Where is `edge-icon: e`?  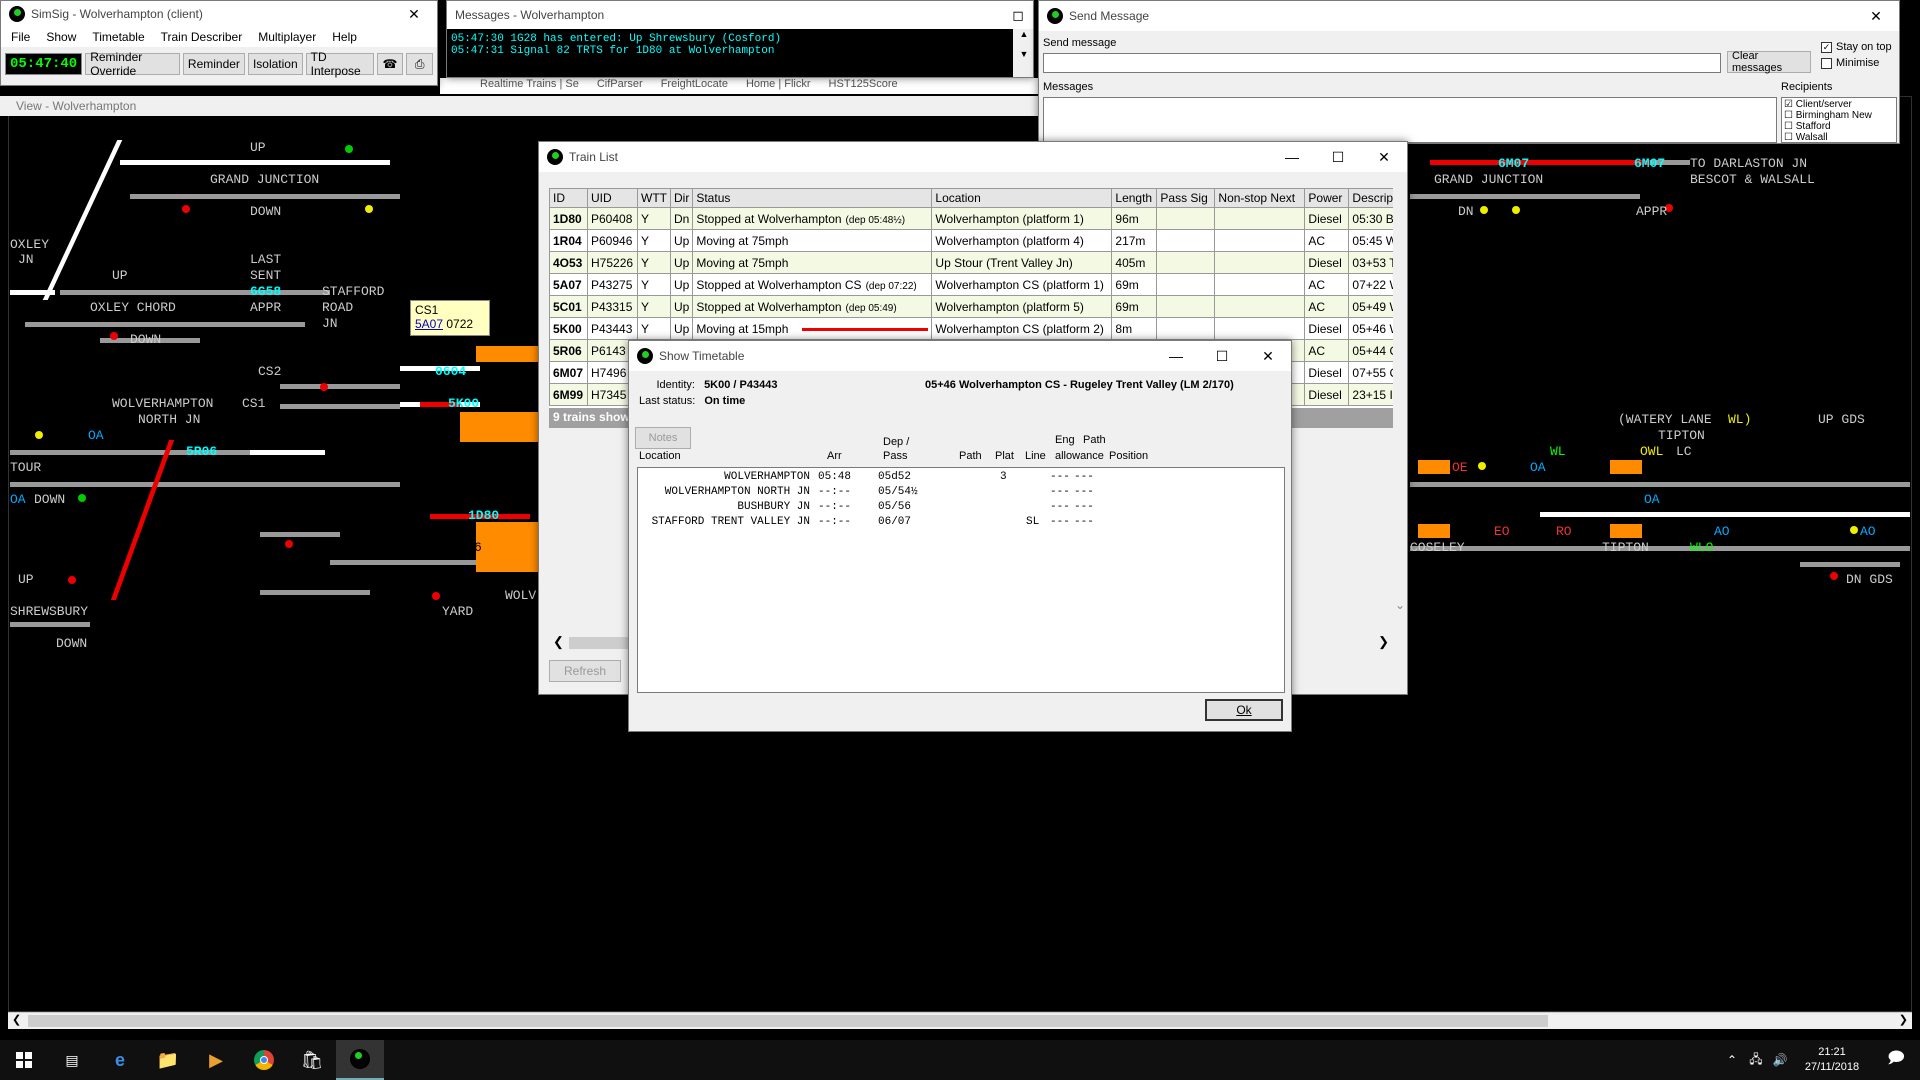 edge-icon: e is located at coordinates (120, 1060).